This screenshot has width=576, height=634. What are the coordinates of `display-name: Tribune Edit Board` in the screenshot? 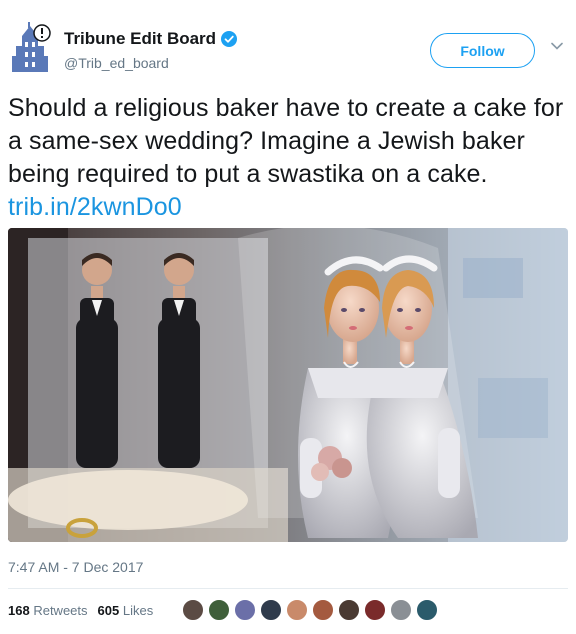 It's located at (140, 39).